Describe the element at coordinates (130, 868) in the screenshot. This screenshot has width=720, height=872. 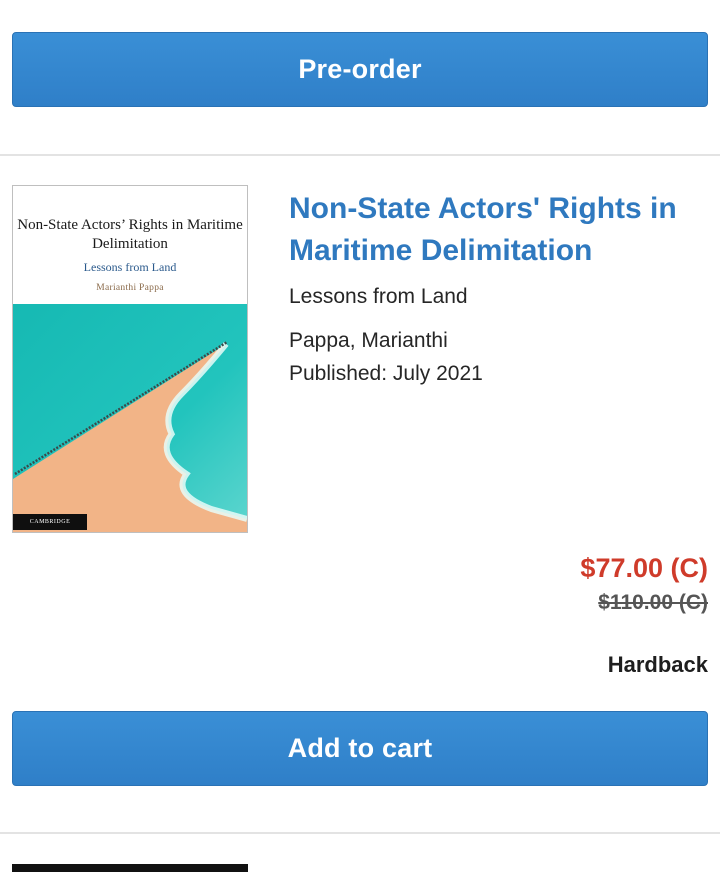
I see `next-book-cover-edge` at that location.